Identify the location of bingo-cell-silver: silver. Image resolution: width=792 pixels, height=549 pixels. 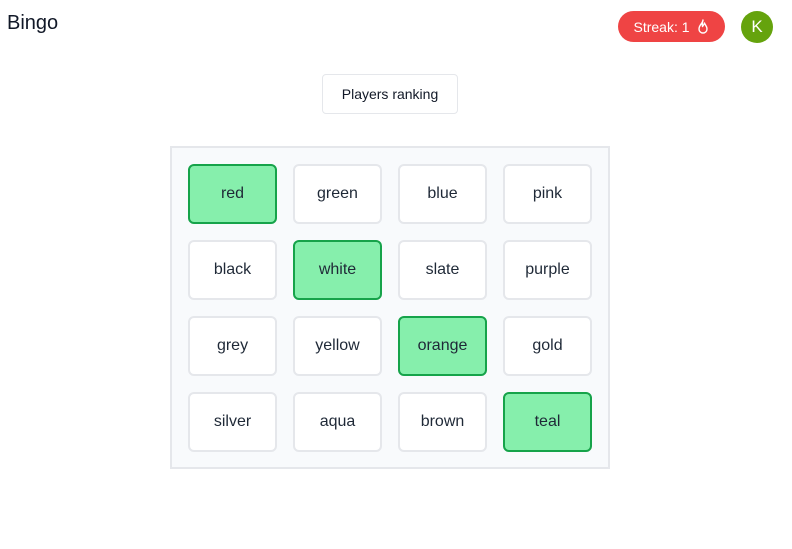
(232, 422).